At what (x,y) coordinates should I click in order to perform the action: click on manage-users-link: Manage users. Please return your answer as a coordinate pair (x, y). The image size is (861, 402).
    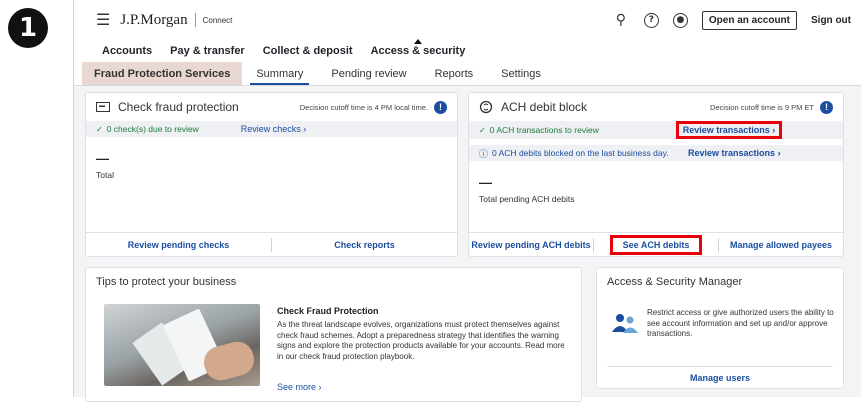
    Looking at the image, I should click on (720, 377).